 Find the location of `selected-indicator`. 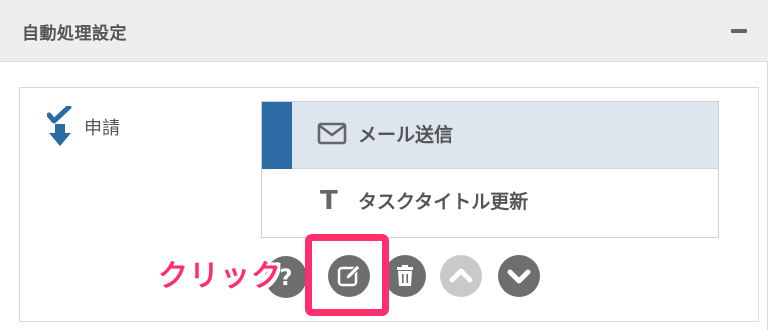

selected-indicator is located at coordinates (277, 135).